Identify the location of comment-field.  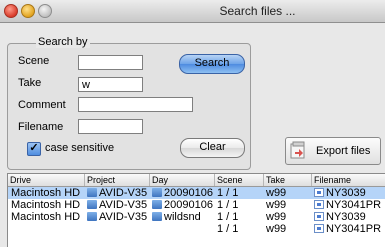
(135, 104).